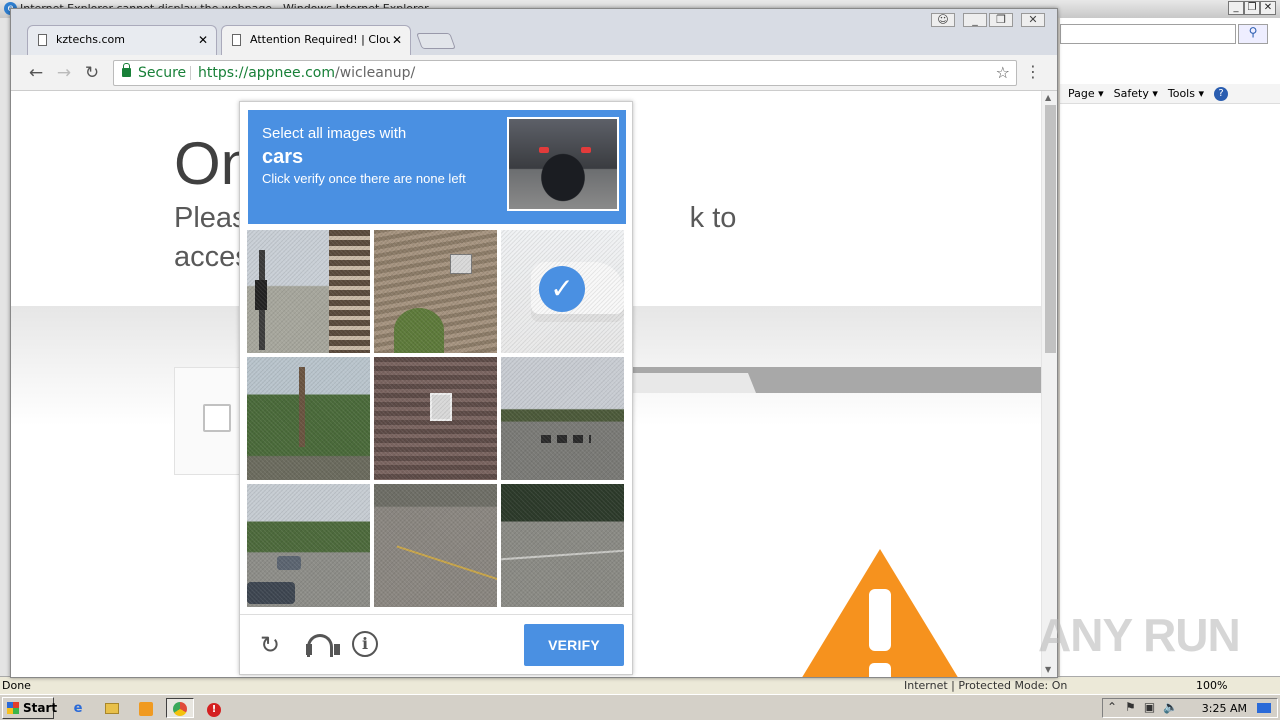  What do you see at coordinates (214, 708) in the screenshot?
I see `taskbar-alert-icon: !` at bounding box center [214, 708].